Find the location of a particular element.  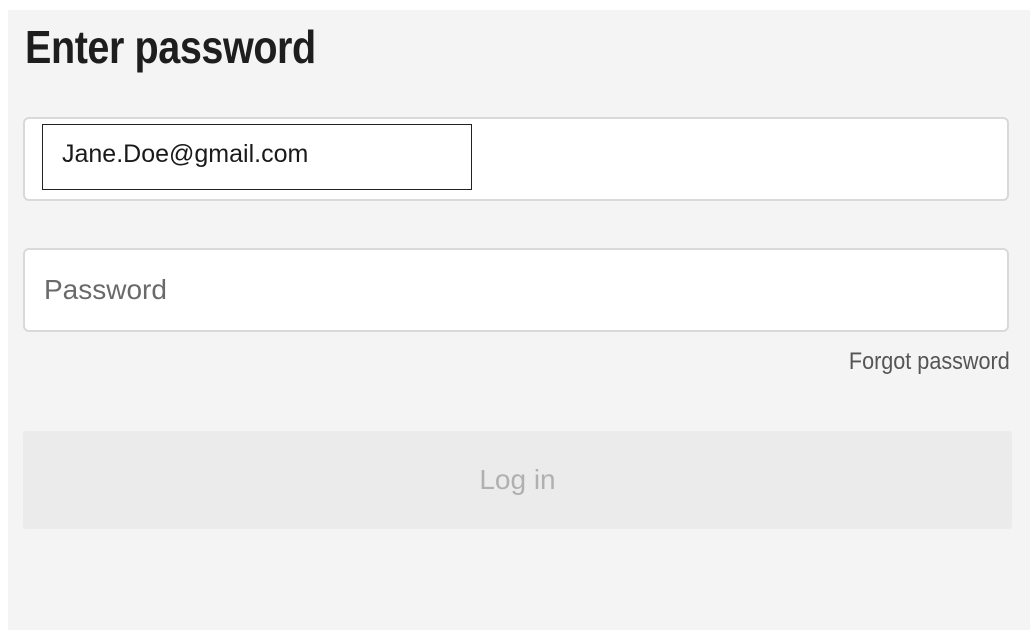

email-highlight-box: Jane.Doe@gmail.com is located at coordinates (257, 157).